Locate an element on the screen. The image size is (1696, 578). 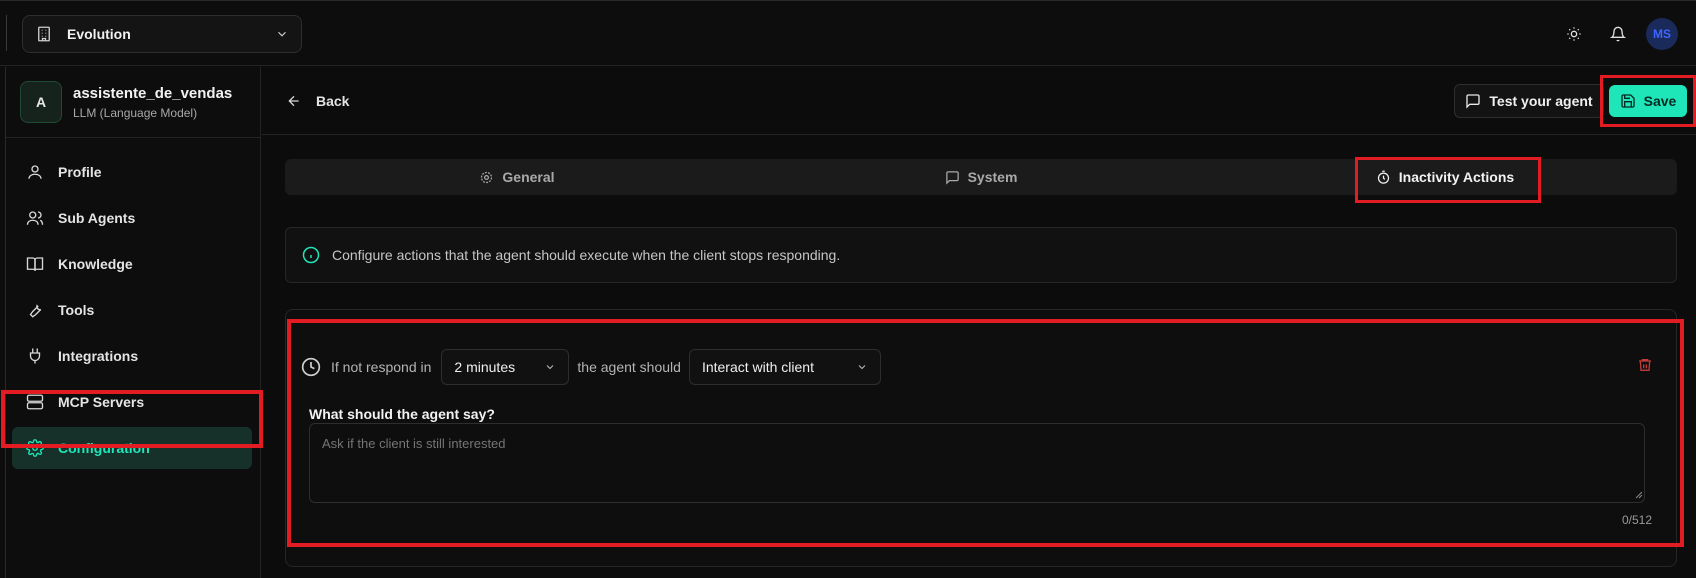
sidebar-item-sub-agents: Sub Agents is located at coordinates (132, 218).